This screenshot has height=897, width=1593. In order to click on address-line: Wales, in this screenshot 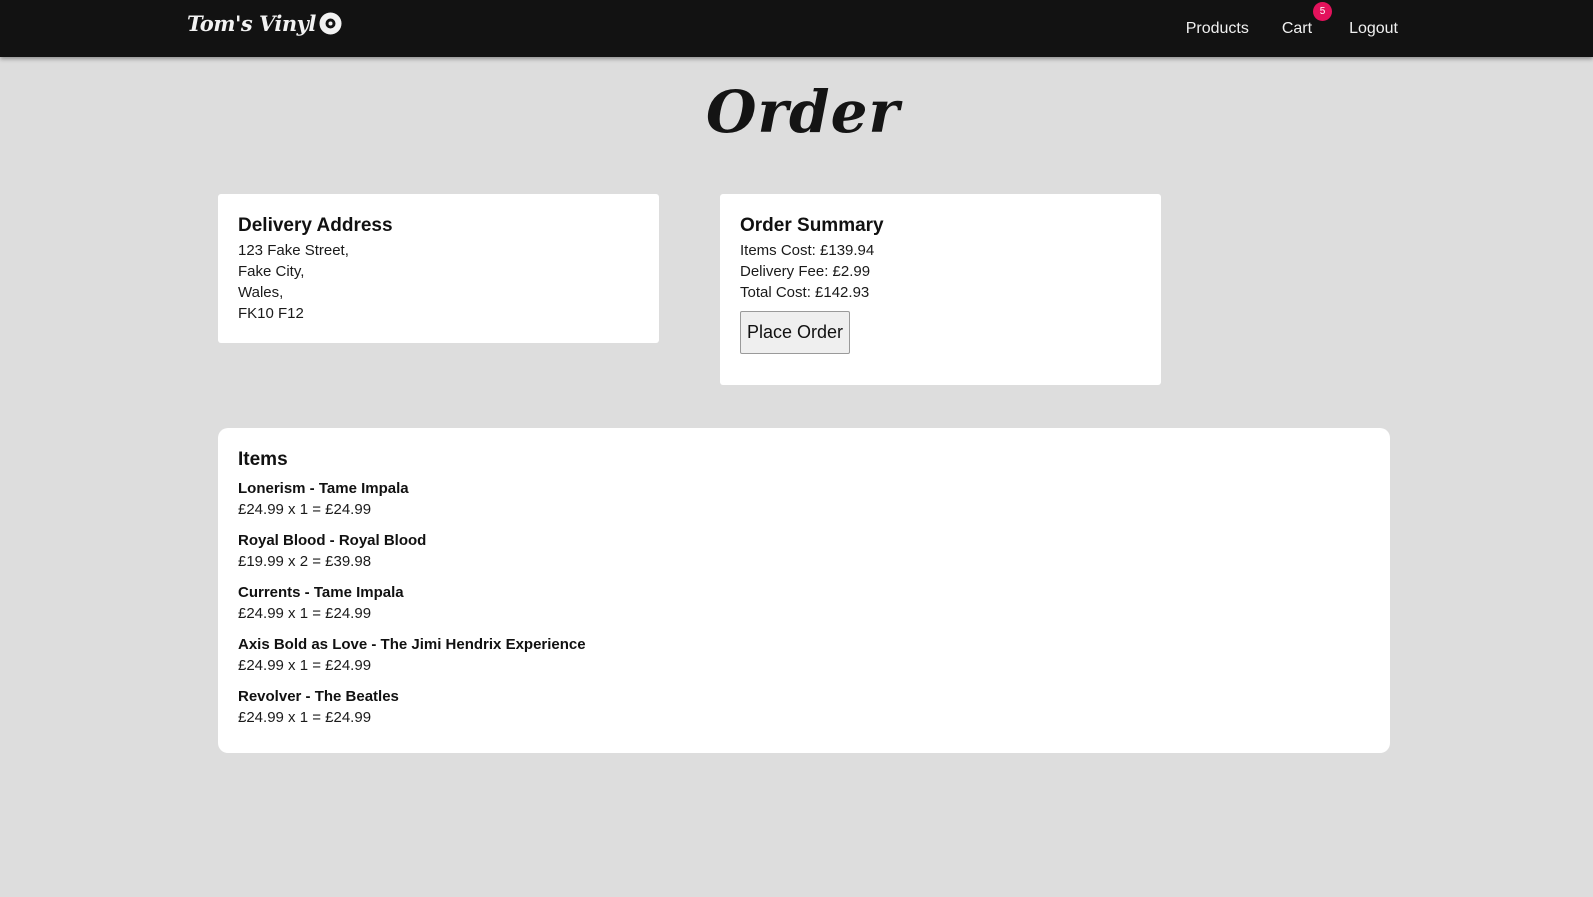, I will do `click(261, 292)`.